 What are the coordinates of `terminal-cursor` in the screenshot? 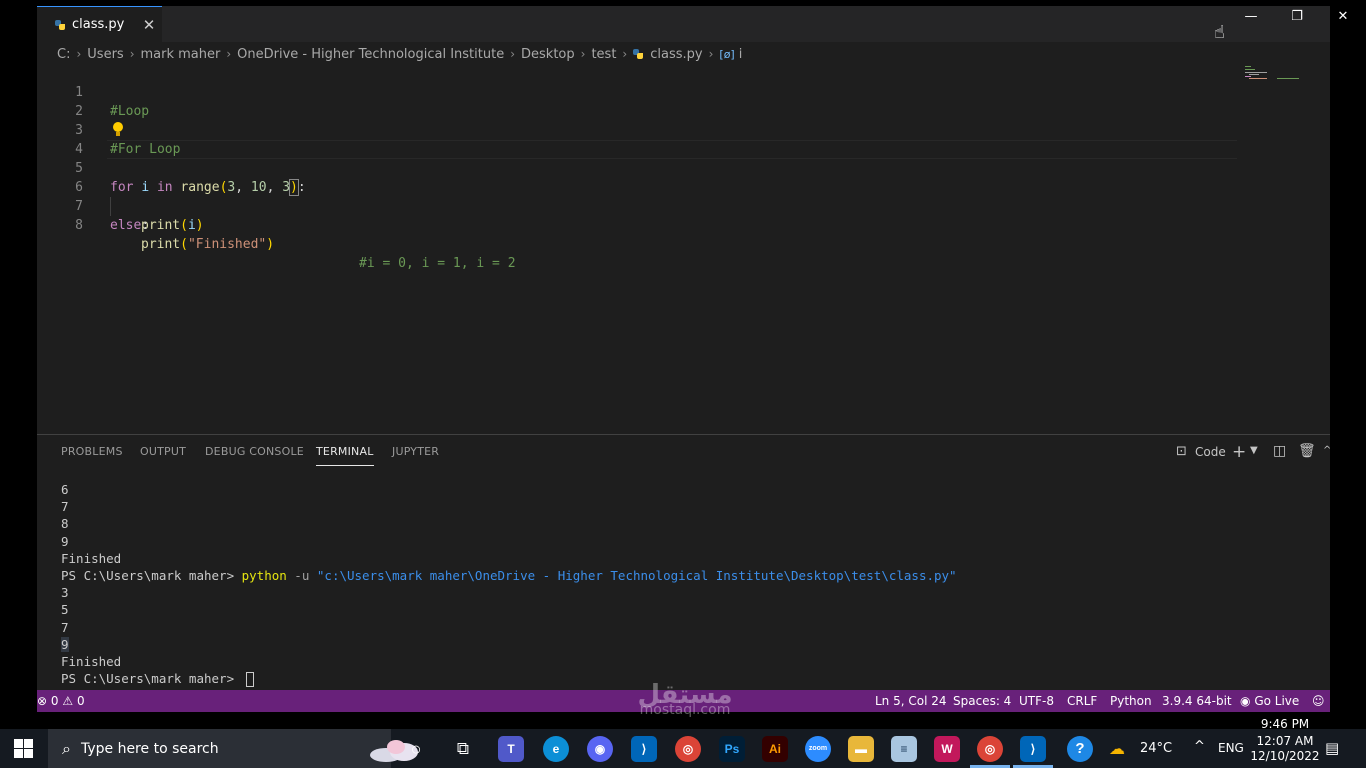 It's located at (249, 680).